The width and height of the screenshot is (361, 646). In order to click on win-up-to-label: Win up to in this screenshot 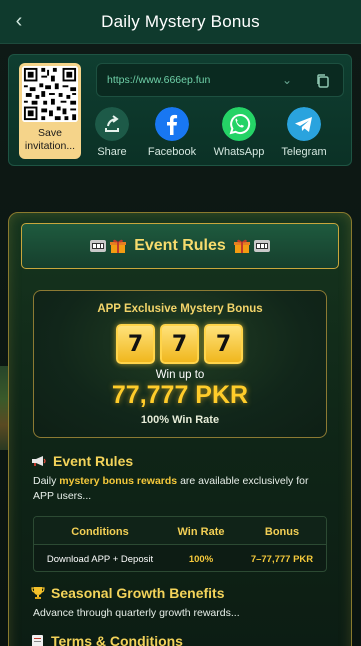, I will do `click(180, 375)`.